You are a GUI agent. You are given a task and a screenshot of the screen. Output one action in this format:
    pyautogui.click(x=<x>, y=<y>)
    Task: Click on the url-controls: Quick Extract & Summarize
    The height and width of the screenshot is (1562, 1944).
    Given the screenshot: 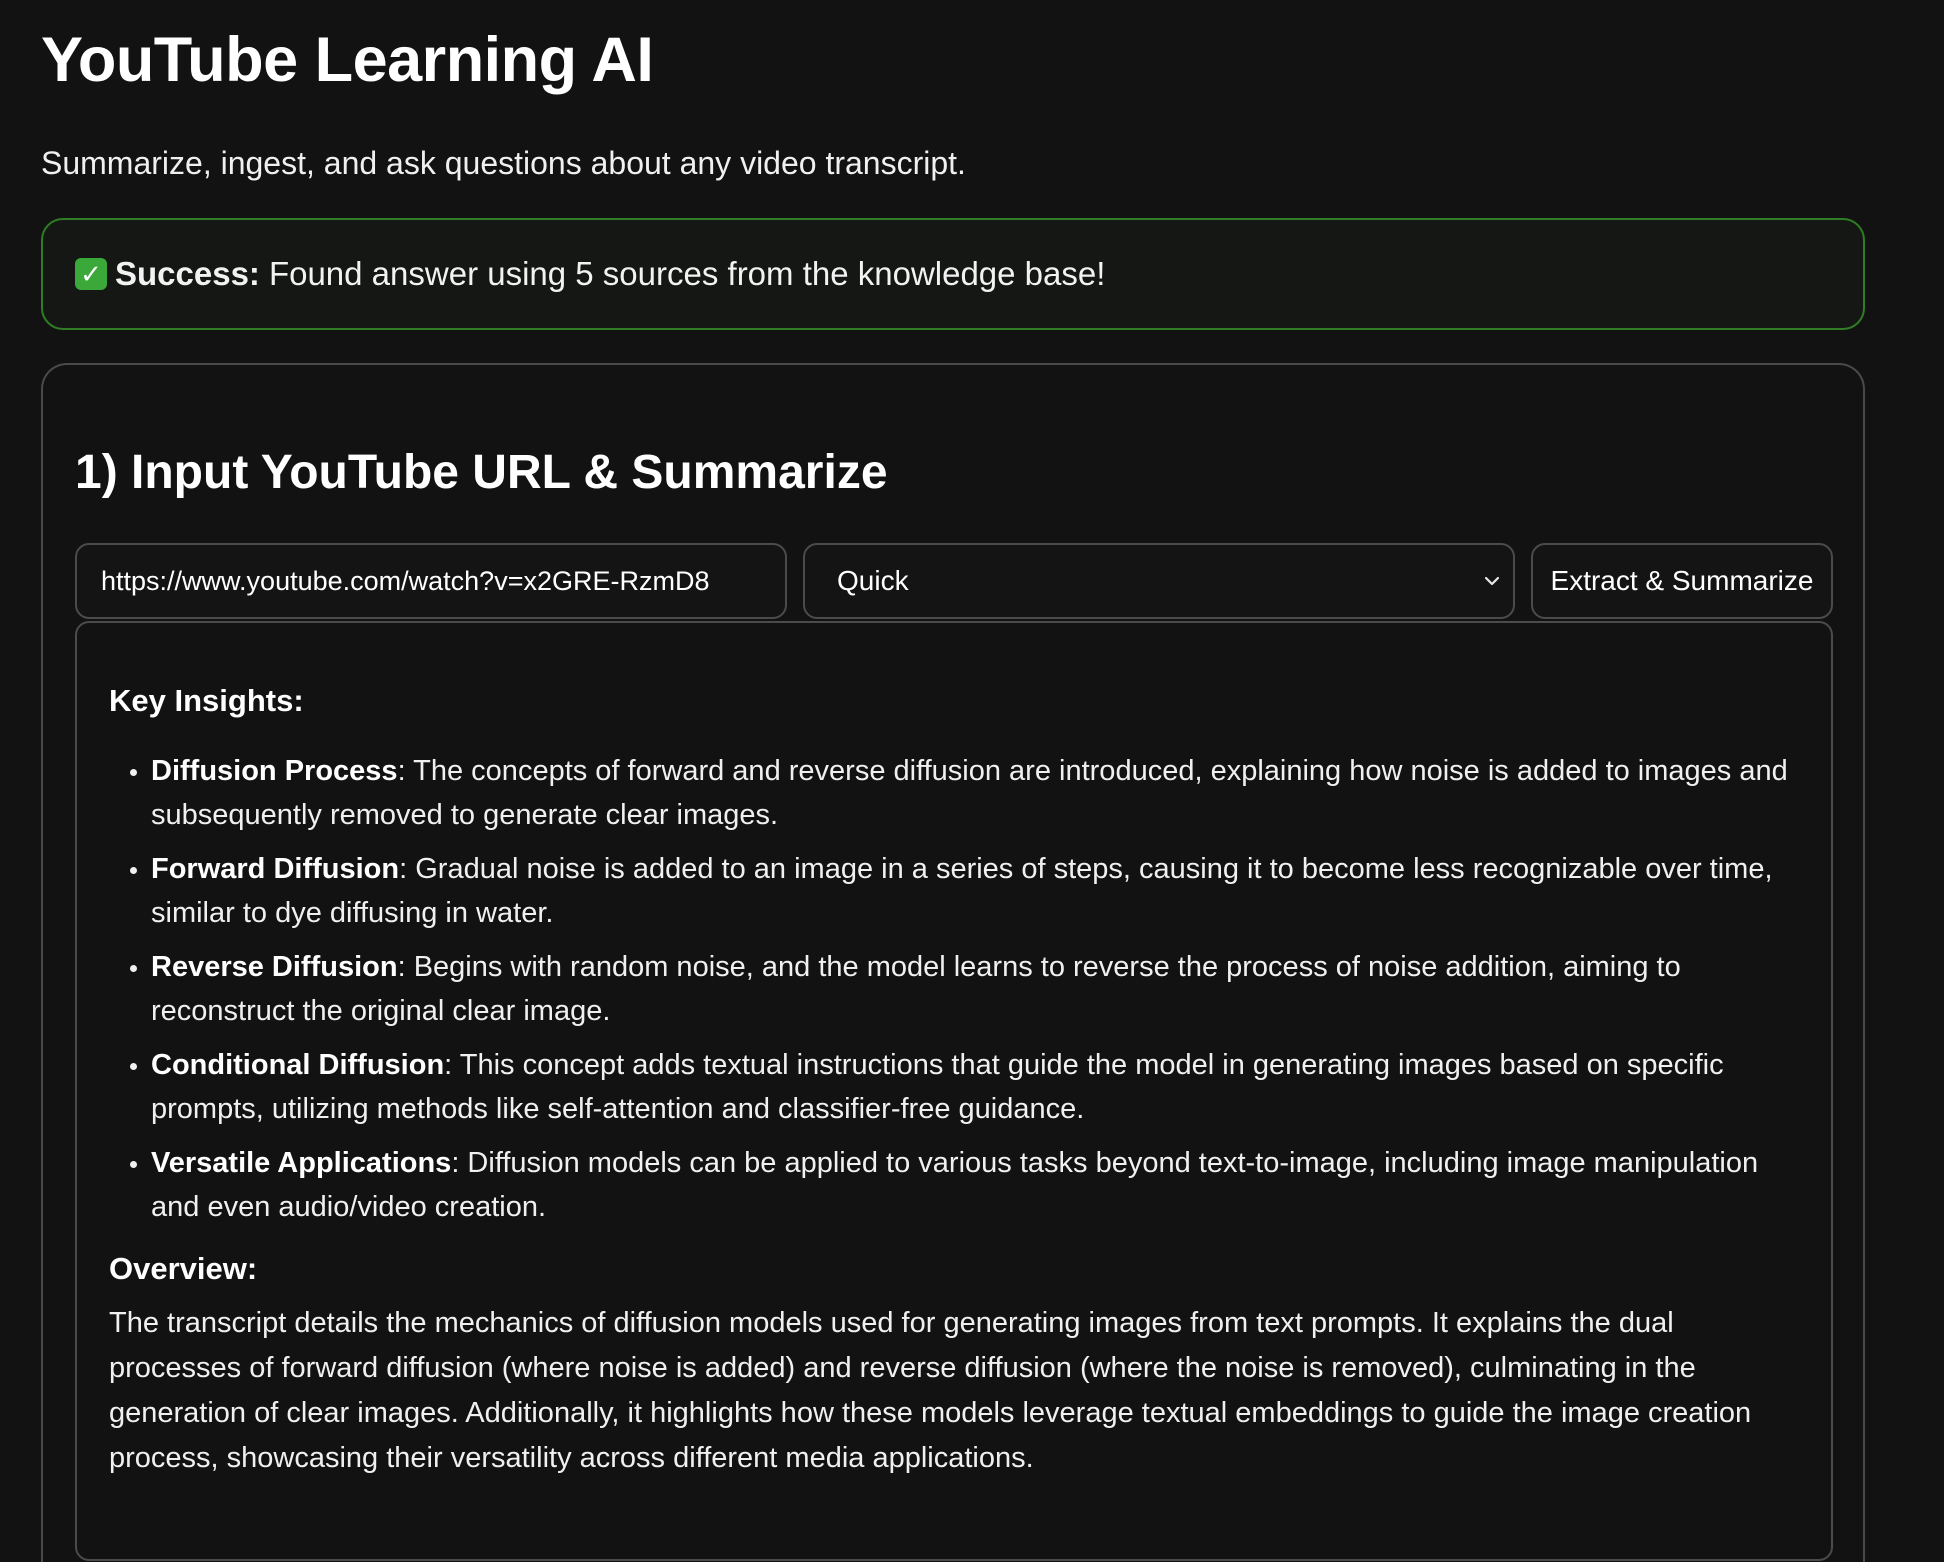 What is the action you would take?
    pyautogui.click(x=954, y=581)
    